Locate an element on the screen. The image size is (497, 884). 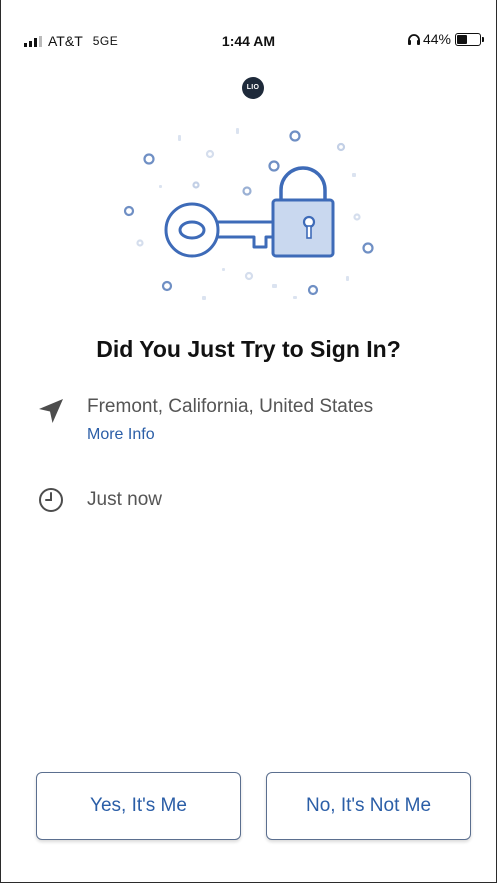
key-lock-illustration is located at coordinates (248, 214).